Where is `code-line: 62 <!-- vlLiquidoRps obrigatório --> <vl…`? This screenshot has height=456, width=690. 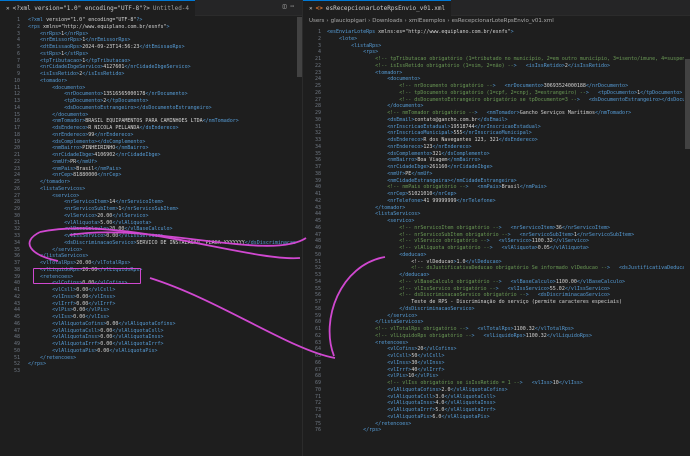 code-line: 62 <!-- vlLiquidoRps obrigatório --> <vl… is located at coordinates (496, 336).